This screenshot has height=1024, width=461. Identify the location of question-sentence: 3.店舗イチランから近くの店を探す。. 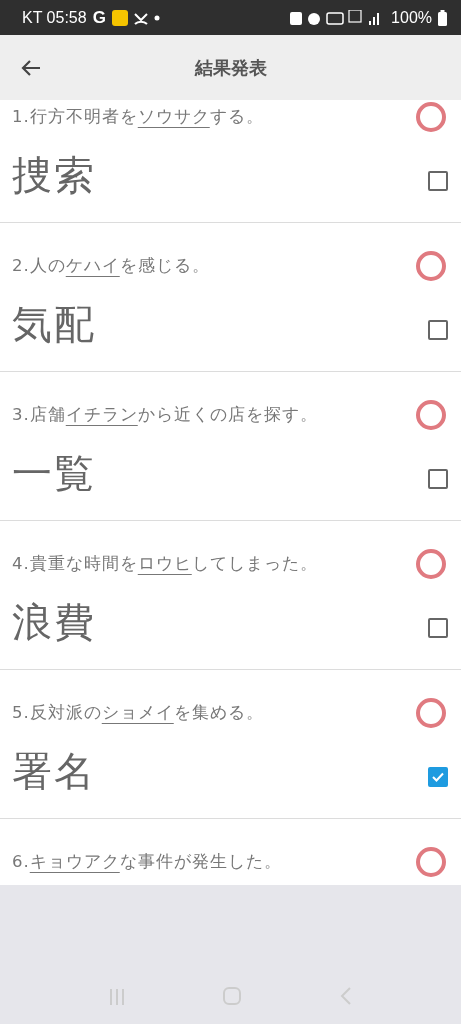
(165, 415).